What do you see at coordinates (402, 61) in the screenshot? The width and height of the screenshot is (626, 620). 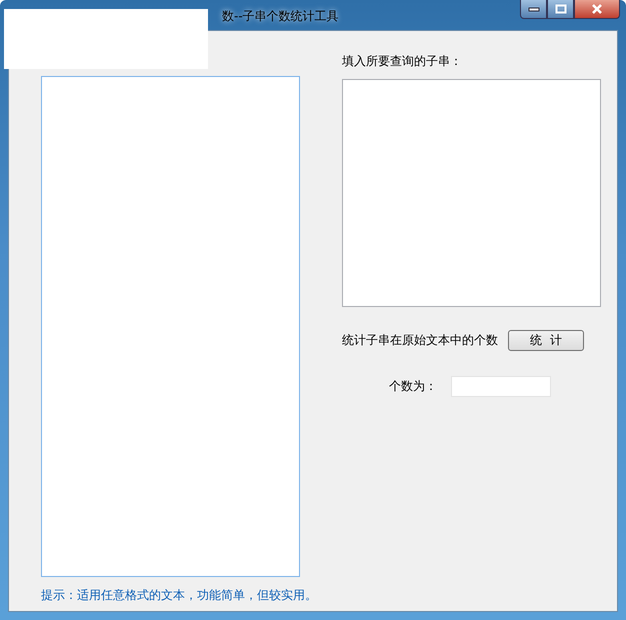 I see `query-label: 填入所要查询的子串：` at bounding box center [402, 61].